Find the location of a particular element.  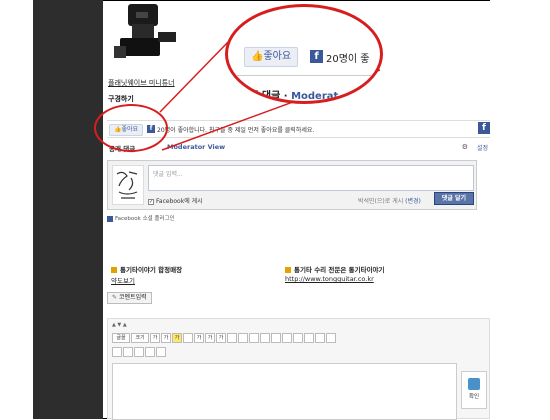

zoom-callout: 👍좋아요 f 20명이 좋 공개 댓글 · Moderat is located at coordinates (304, 54).